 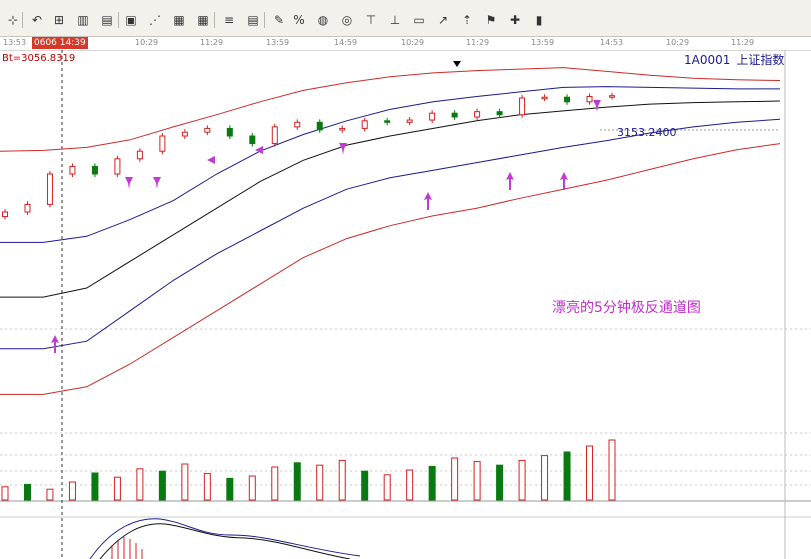 What do you see at coordinates (647, 132) in the screenshot?
I see `last-price-label: 3153.2400` at bounding box center [647, 132].